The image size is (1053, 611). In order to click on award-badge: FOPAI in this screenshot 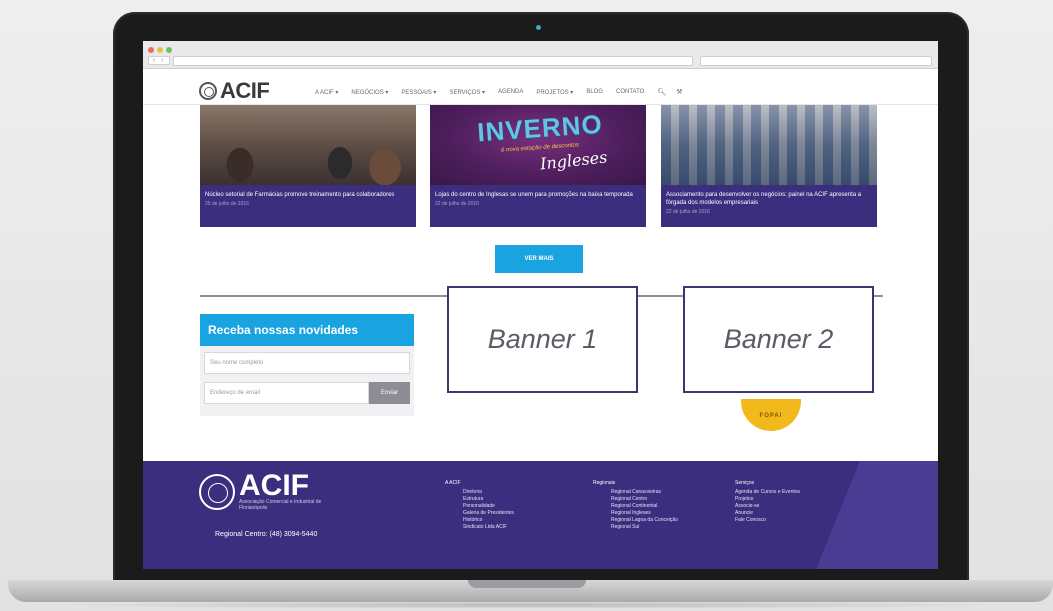, I will do `click(771, 415)`.